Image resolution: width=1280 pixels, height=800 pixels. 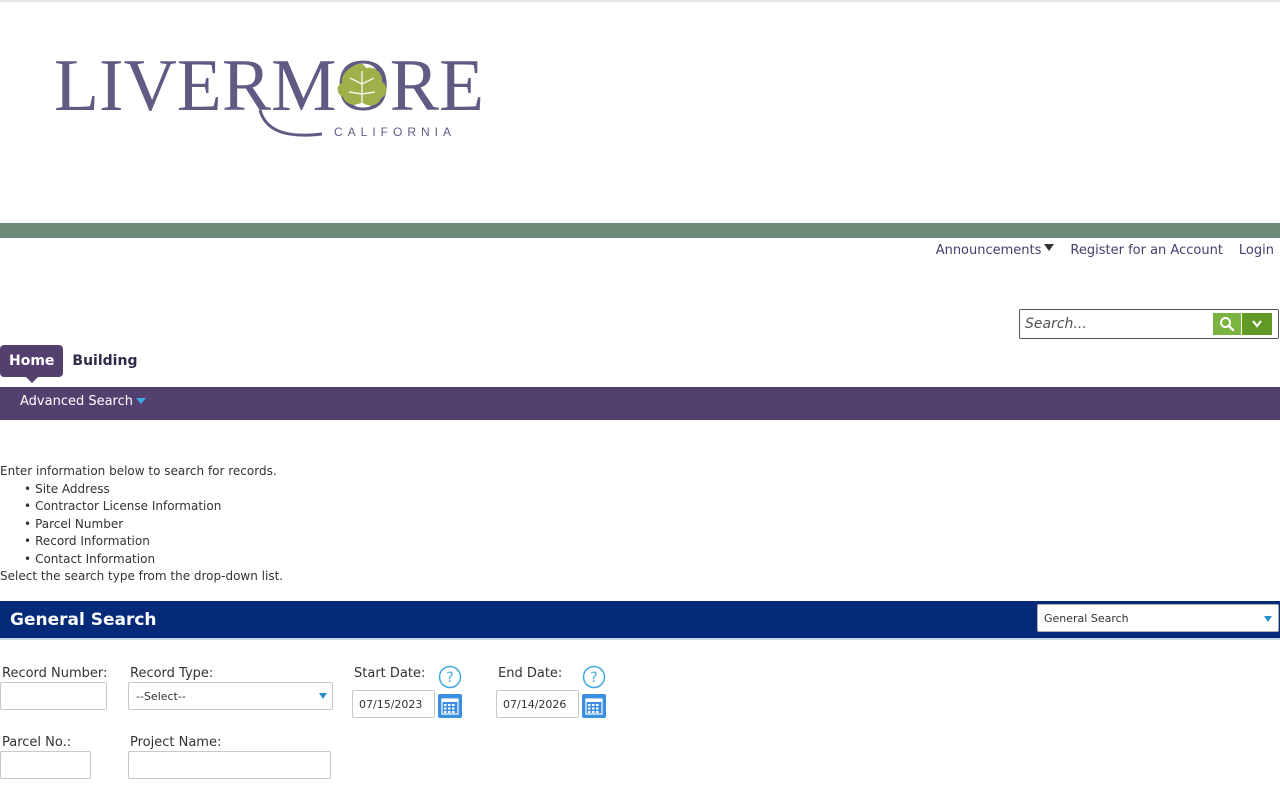 I want to click on end-date-input: 07/14/2026, so click(x=537, y=704).